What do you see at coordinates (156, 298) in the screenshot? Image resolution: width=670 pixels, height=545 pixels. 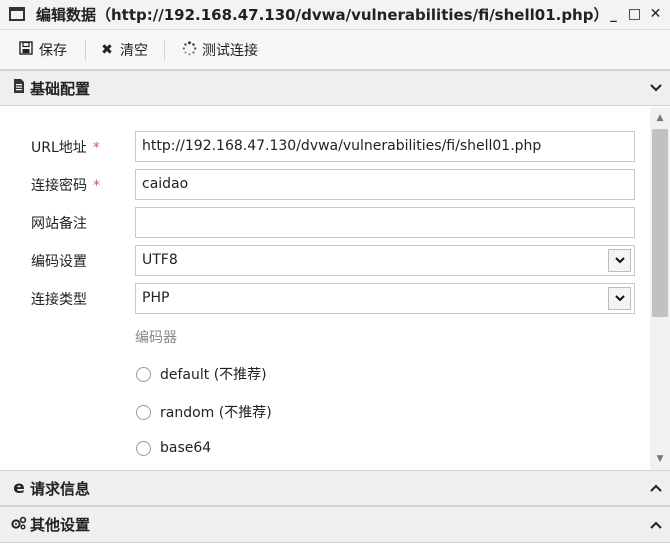 I see `type-value: PHP` at bounding box center [156, 298].